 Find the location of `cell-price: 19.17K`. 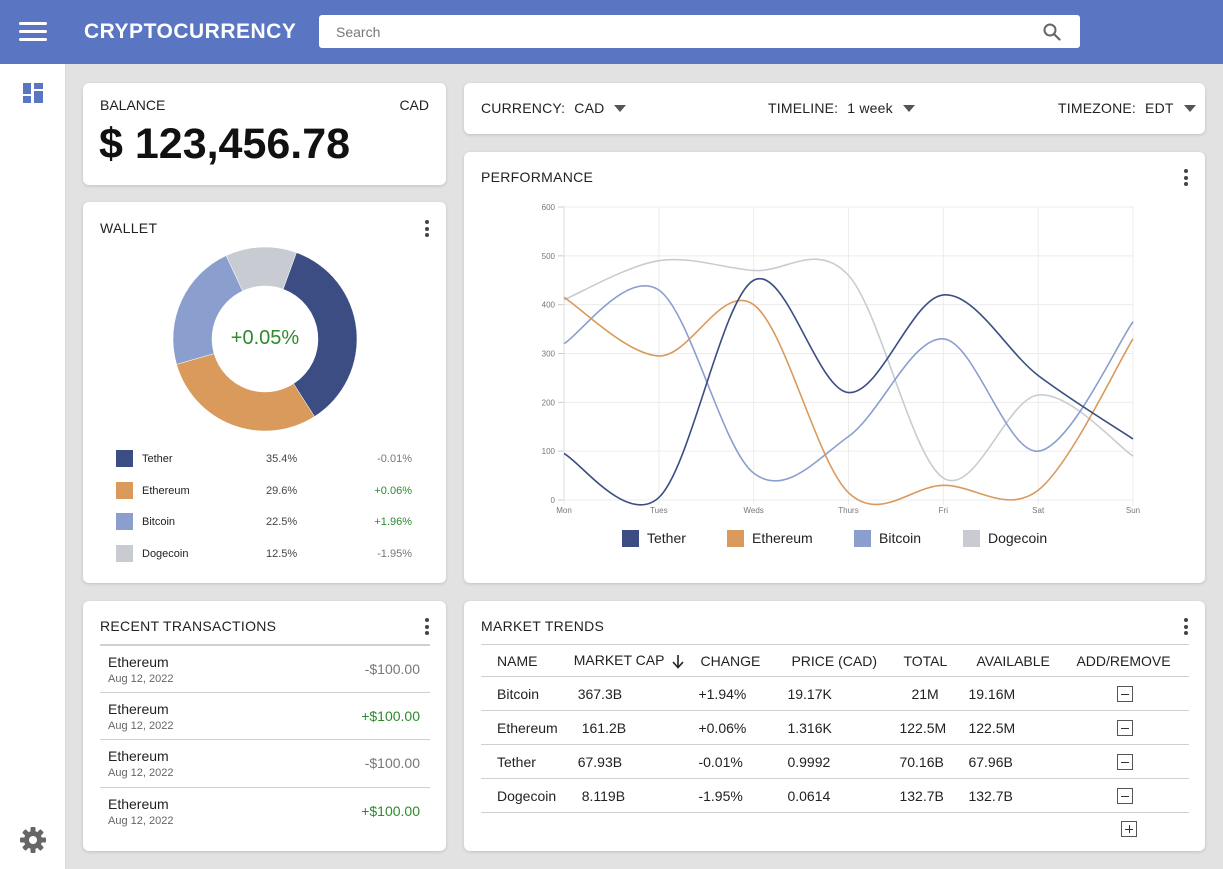

cell-price: 19.17K is located at coordinates (831, 693).